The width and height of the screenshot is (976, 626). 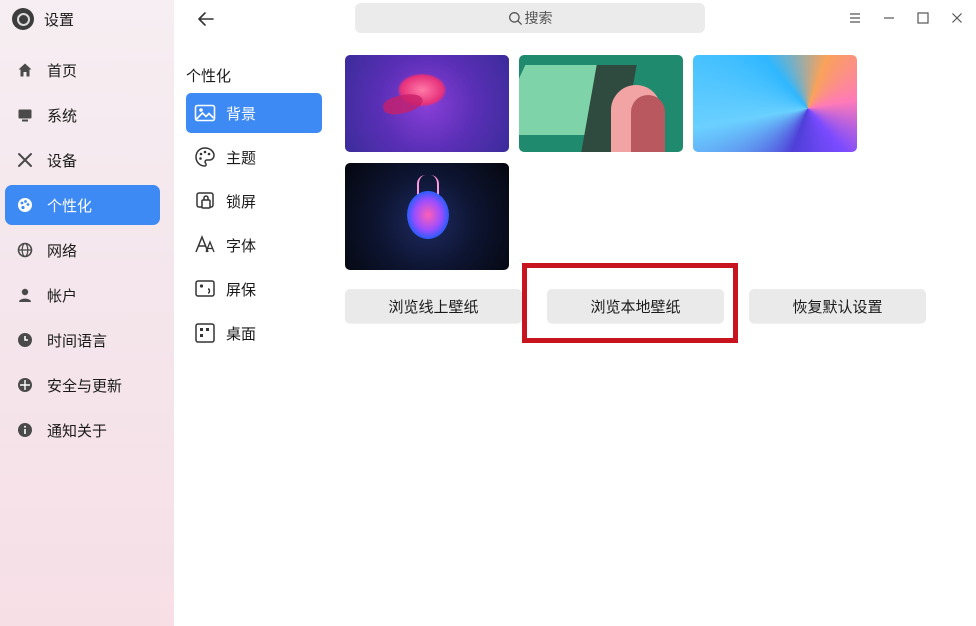 What do you see at coordinates (241, 289) in the screenshot?
I see `subnav-item-label: 屏保` at bounding box center [241, 289].